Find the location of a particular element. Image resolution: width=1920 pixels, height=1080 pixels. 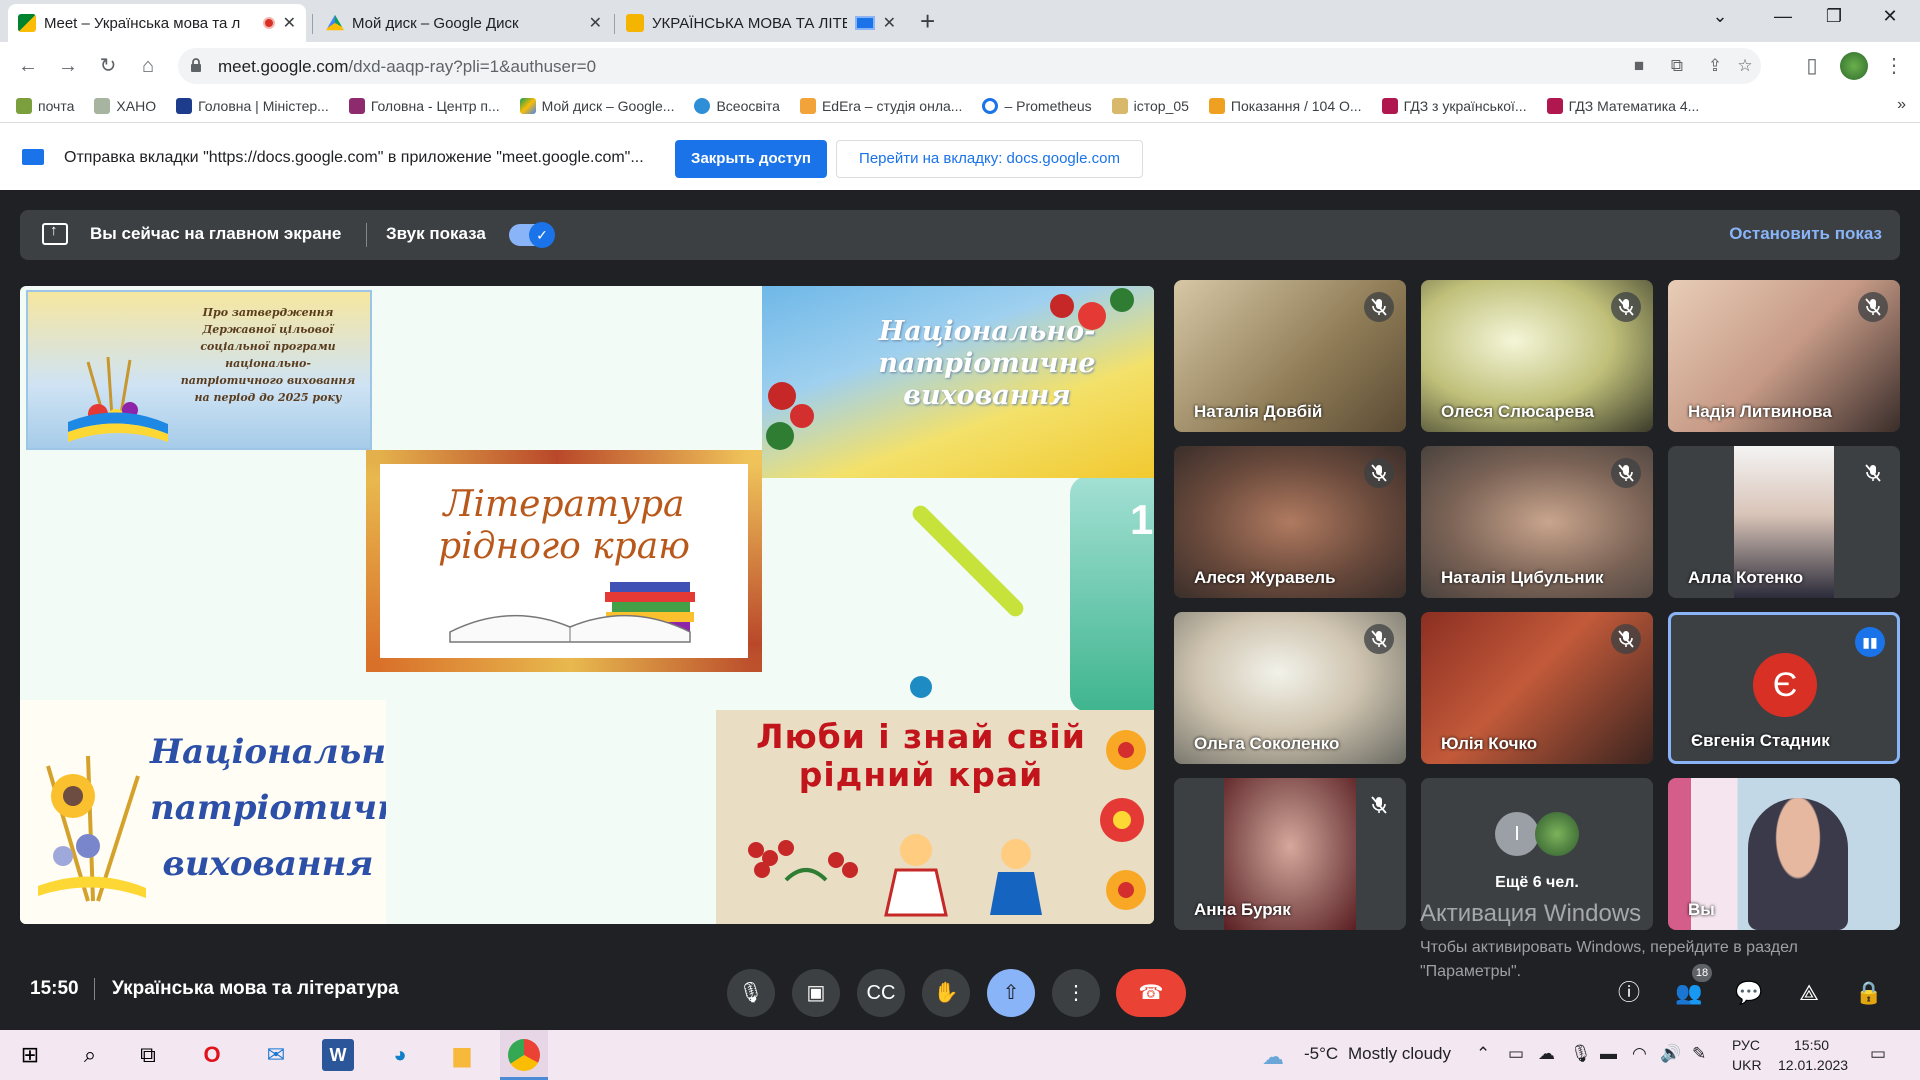

notifications-icon: ▭ is located at coordinates (1878, 1054).